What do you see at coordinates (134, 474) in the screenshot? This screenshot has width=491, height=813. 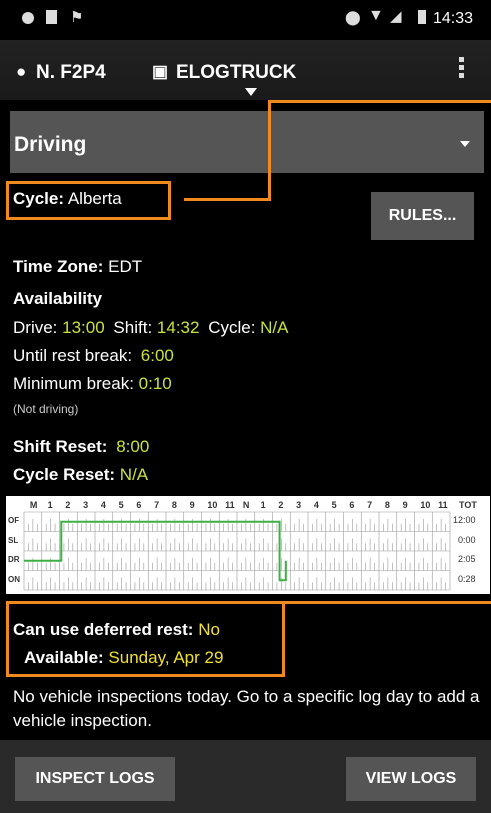 I see `cycle-reset-value: N/A` at bounding box center [134, 474].